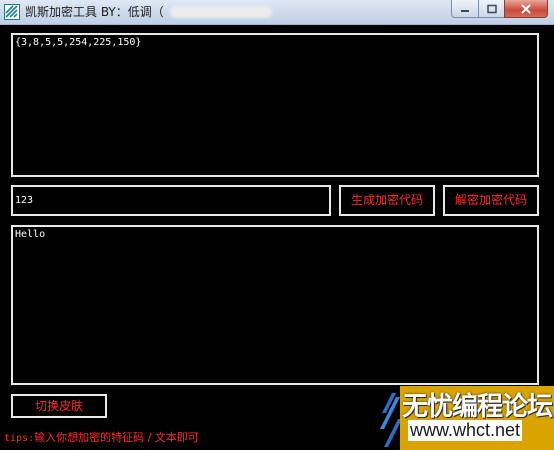 The height and width of the screenshot is (450, 554). I want to click on tips-prefix: tips:, so click(19, 438).